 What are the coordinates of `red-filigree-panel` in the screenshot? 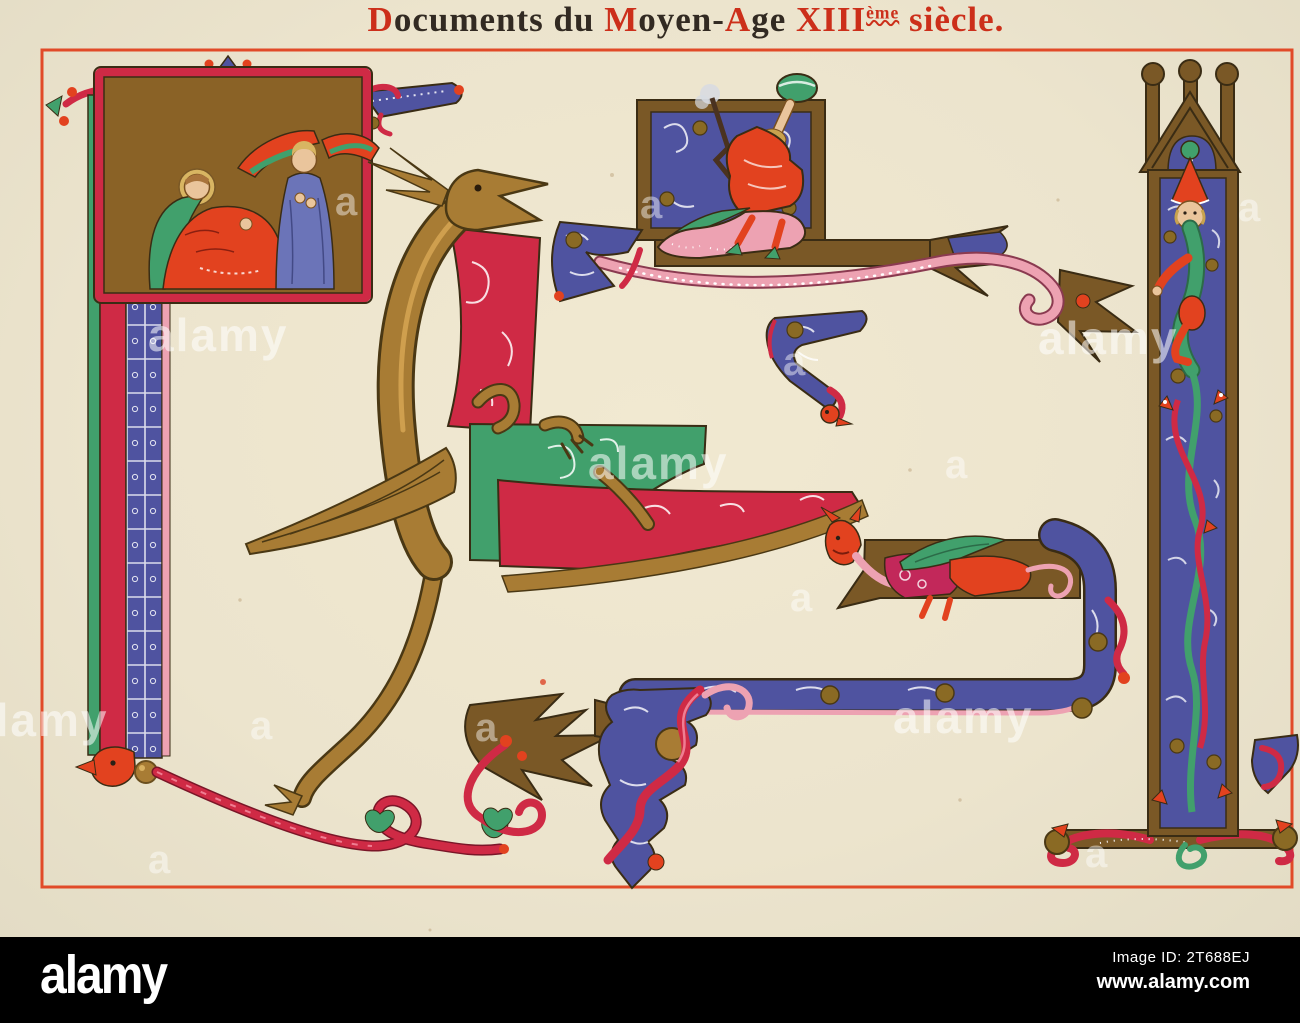 It's located at (494, 330).